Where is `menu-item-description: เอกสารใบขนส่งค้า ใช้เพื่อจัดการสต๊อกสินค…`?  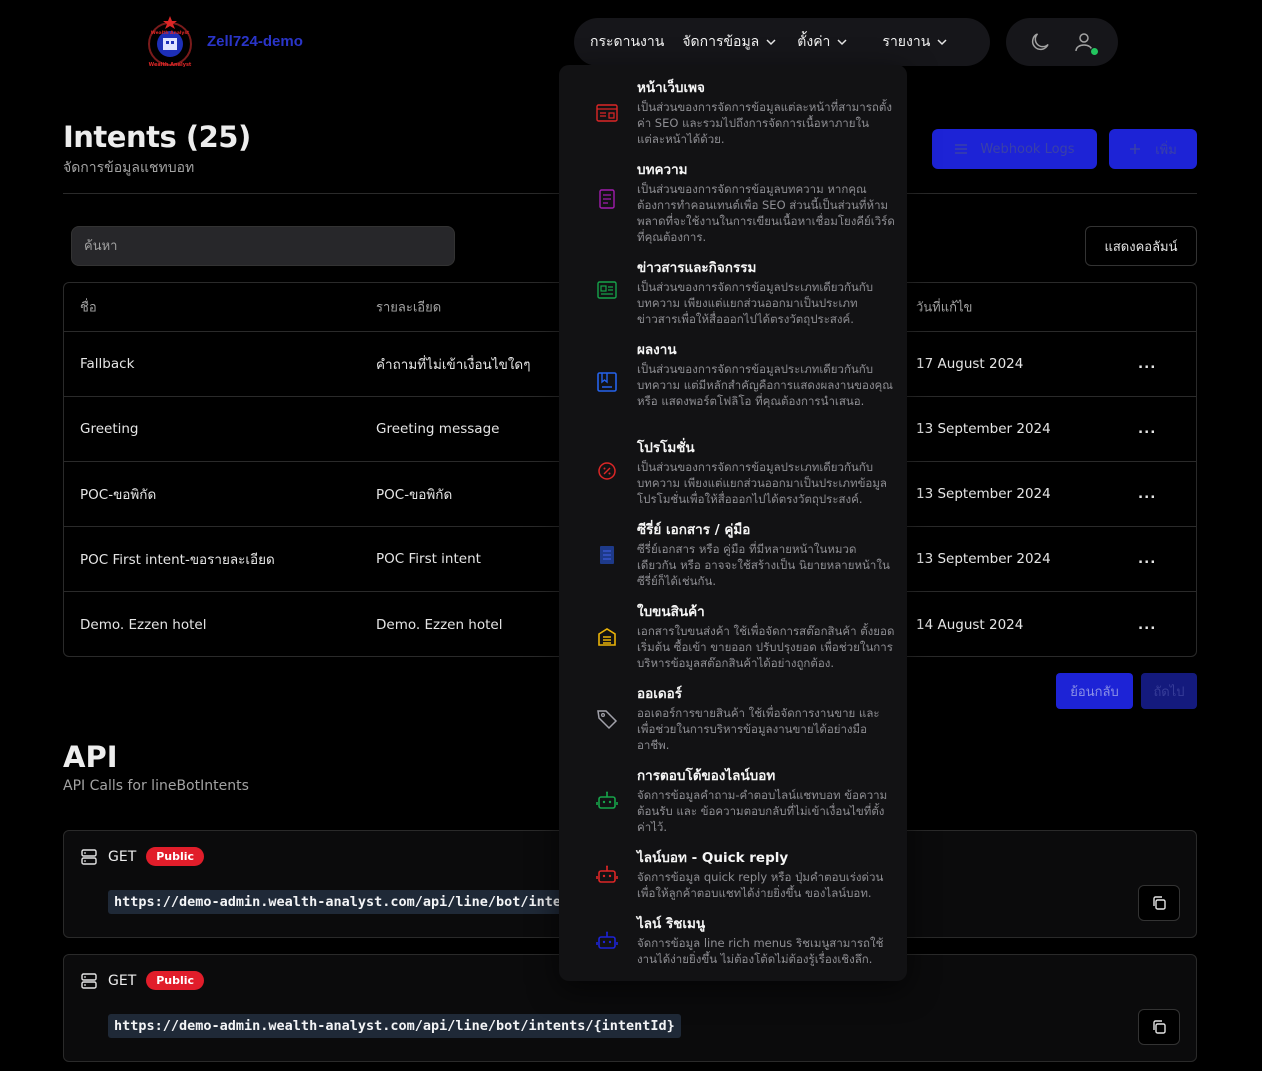 menu-item-description: เอกสารใบขนส่งค้า ใช้เพื่อจัดการสต๊อกสินค… is located at coordinates (766, 647).